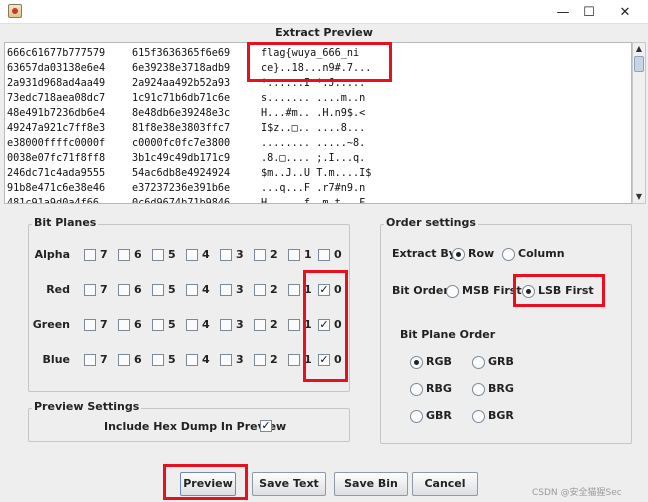 Image resolution: width=648 pixels, height=502 pixels. I want to click on extract-by-column-label: Column, so click(541, 253).